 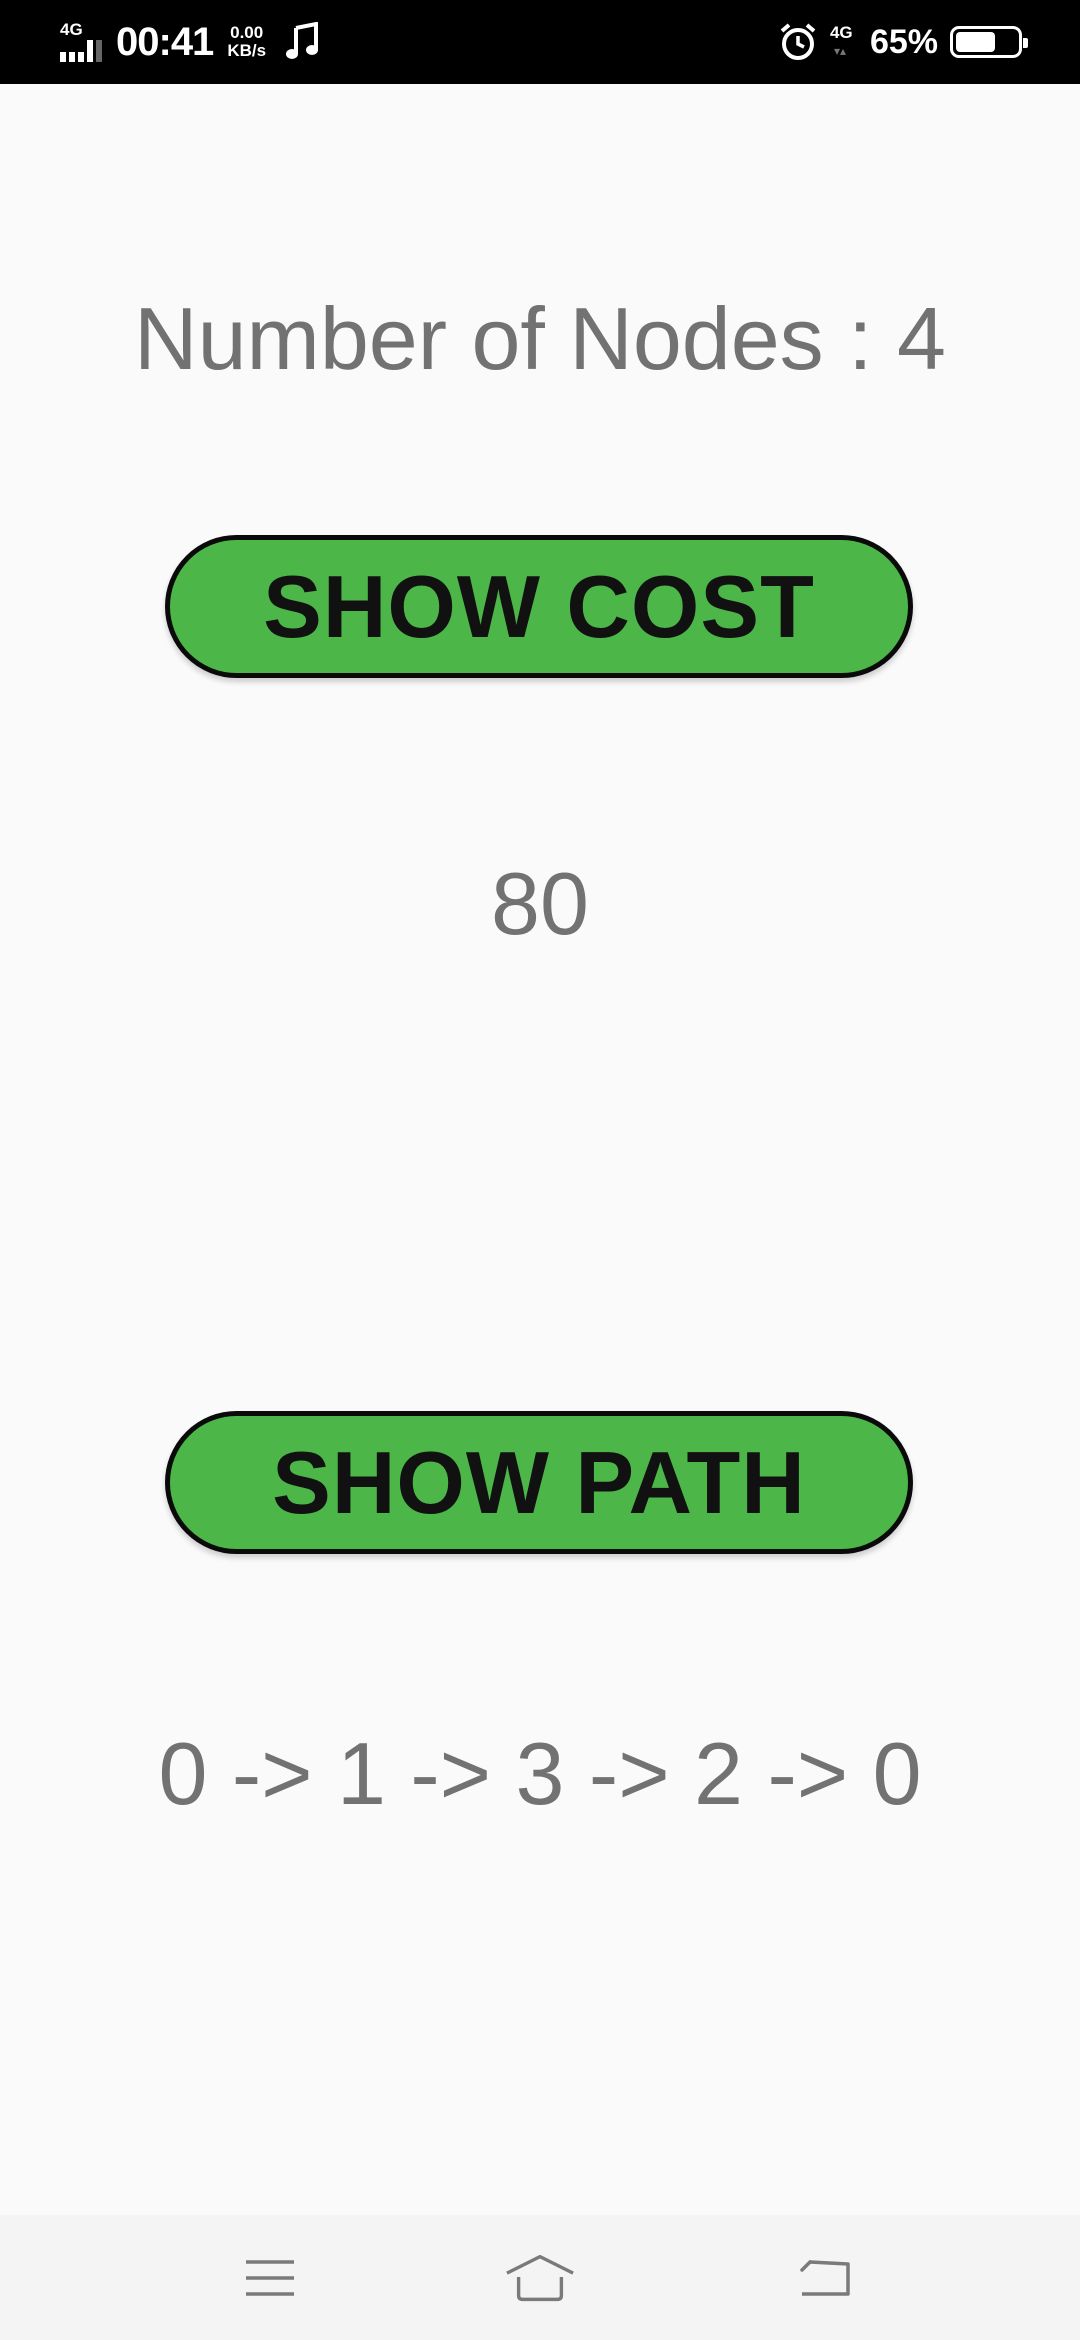 What do you see at coordinates (247, 32) in the screenshot?
I see `network-speed-value: 0.00` at bounding box center [247, 32].